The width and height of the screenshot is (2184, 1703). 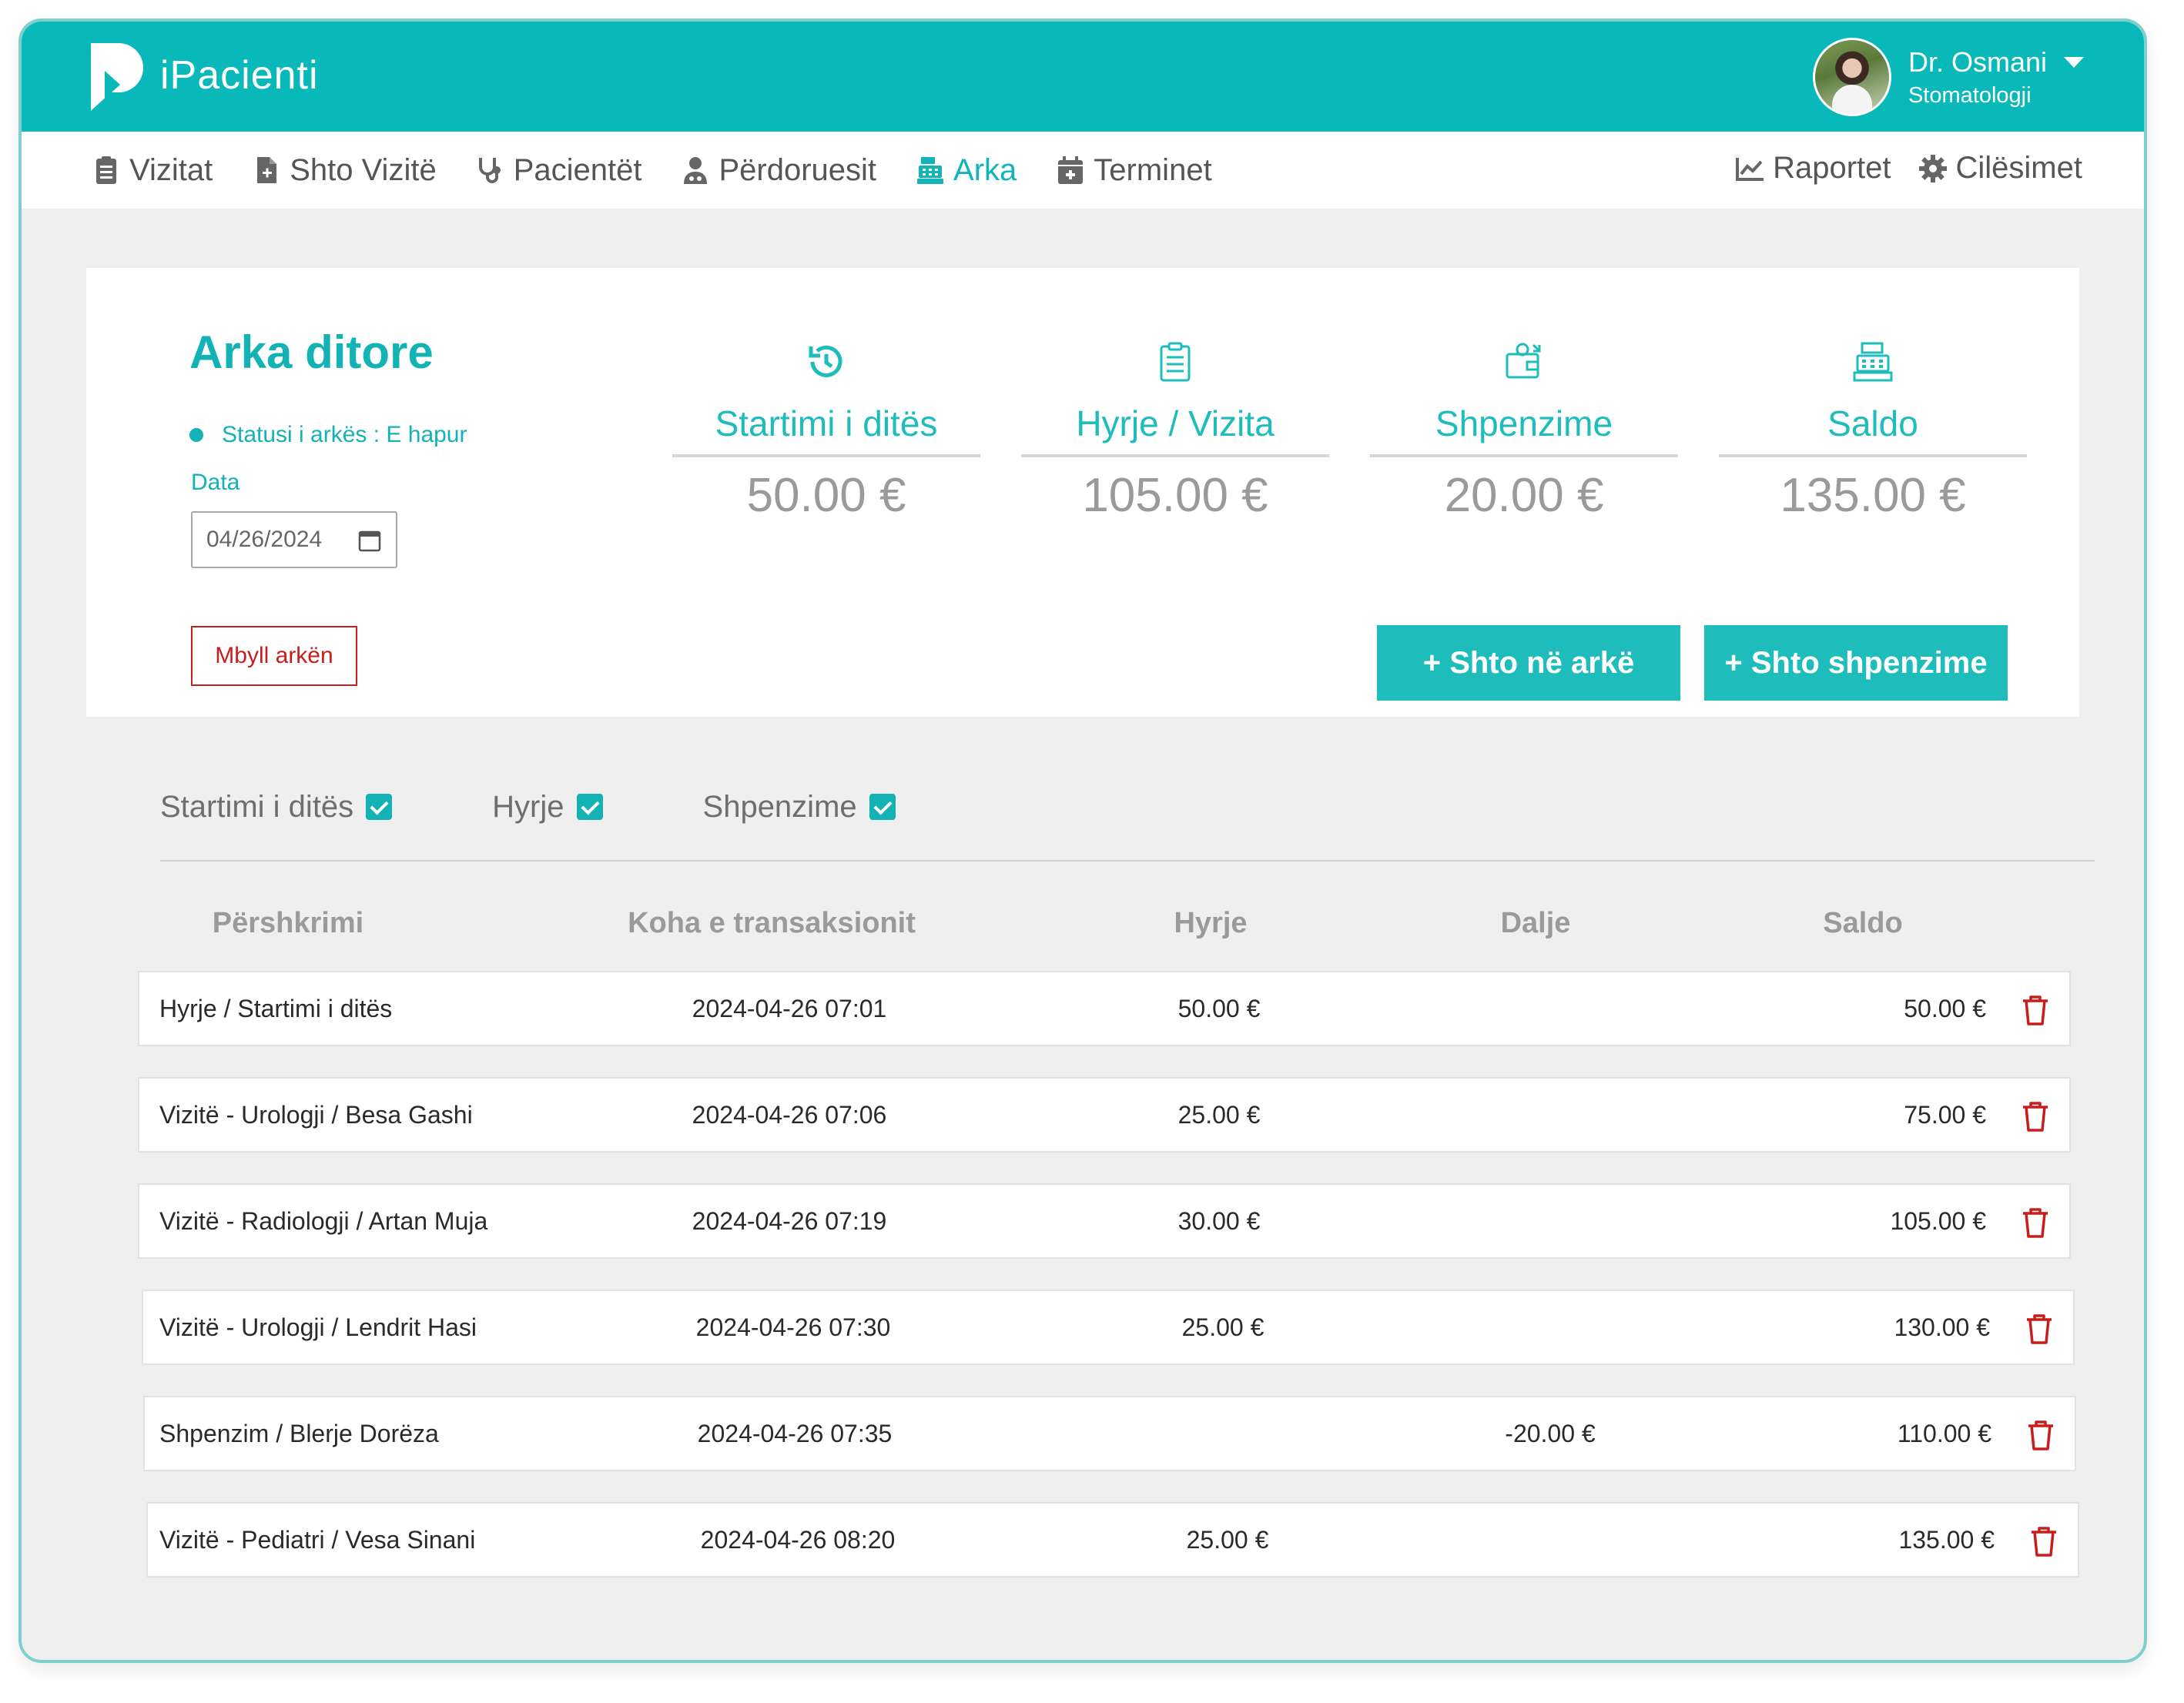 What do you see at coordinates (1946, 1540) in the screenshot?
I see `cell-balance: 135.00 €` at bounding box center [1946, 1540].